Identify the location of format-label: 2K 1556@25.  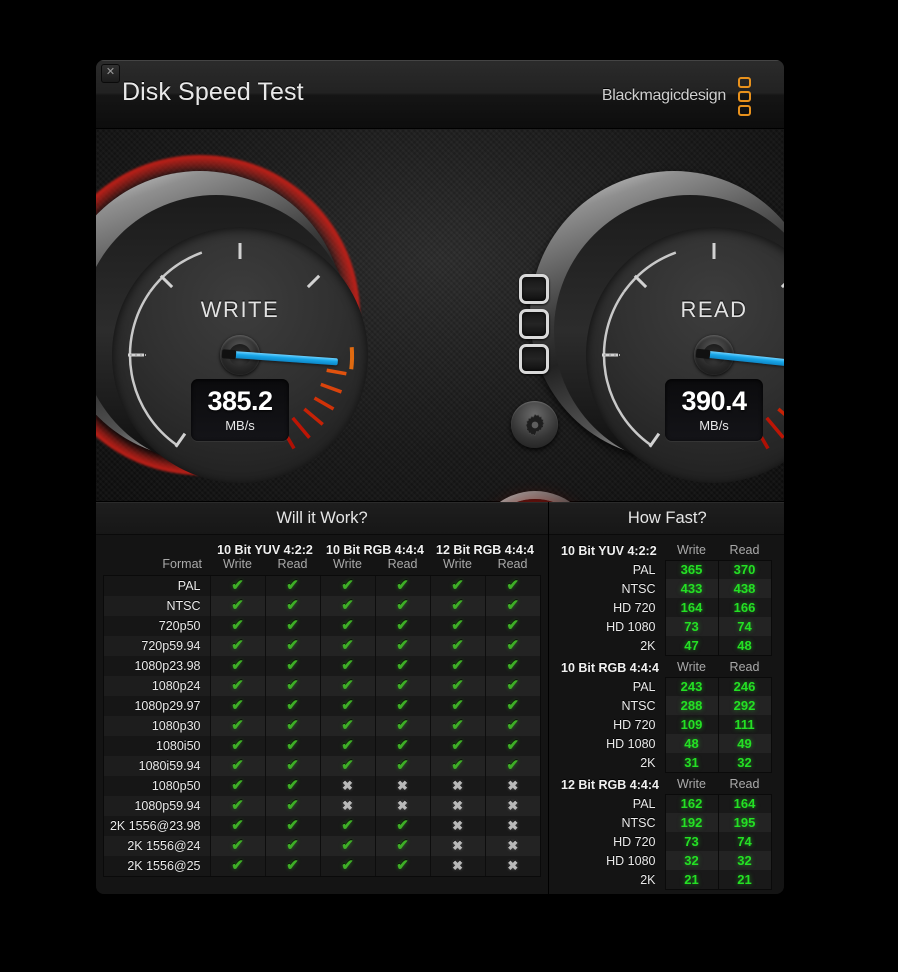
(157, 866).